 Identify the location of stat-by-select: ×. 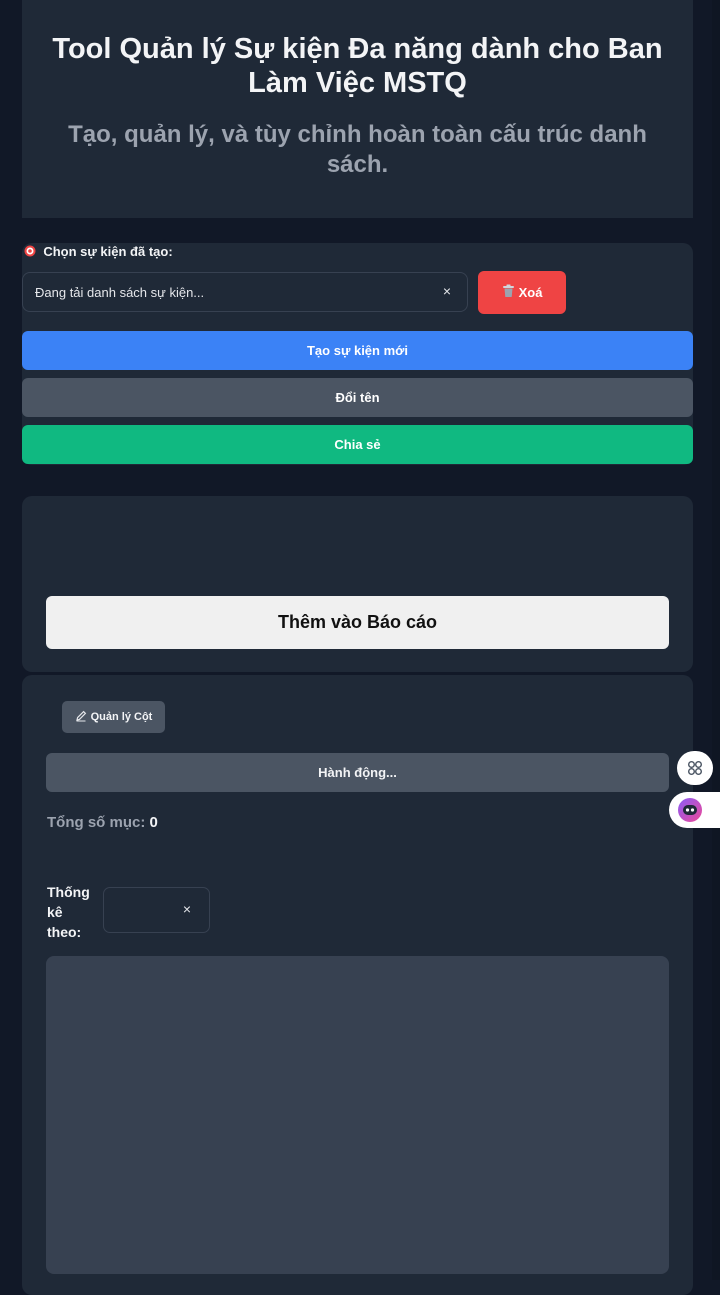
(156, 910).